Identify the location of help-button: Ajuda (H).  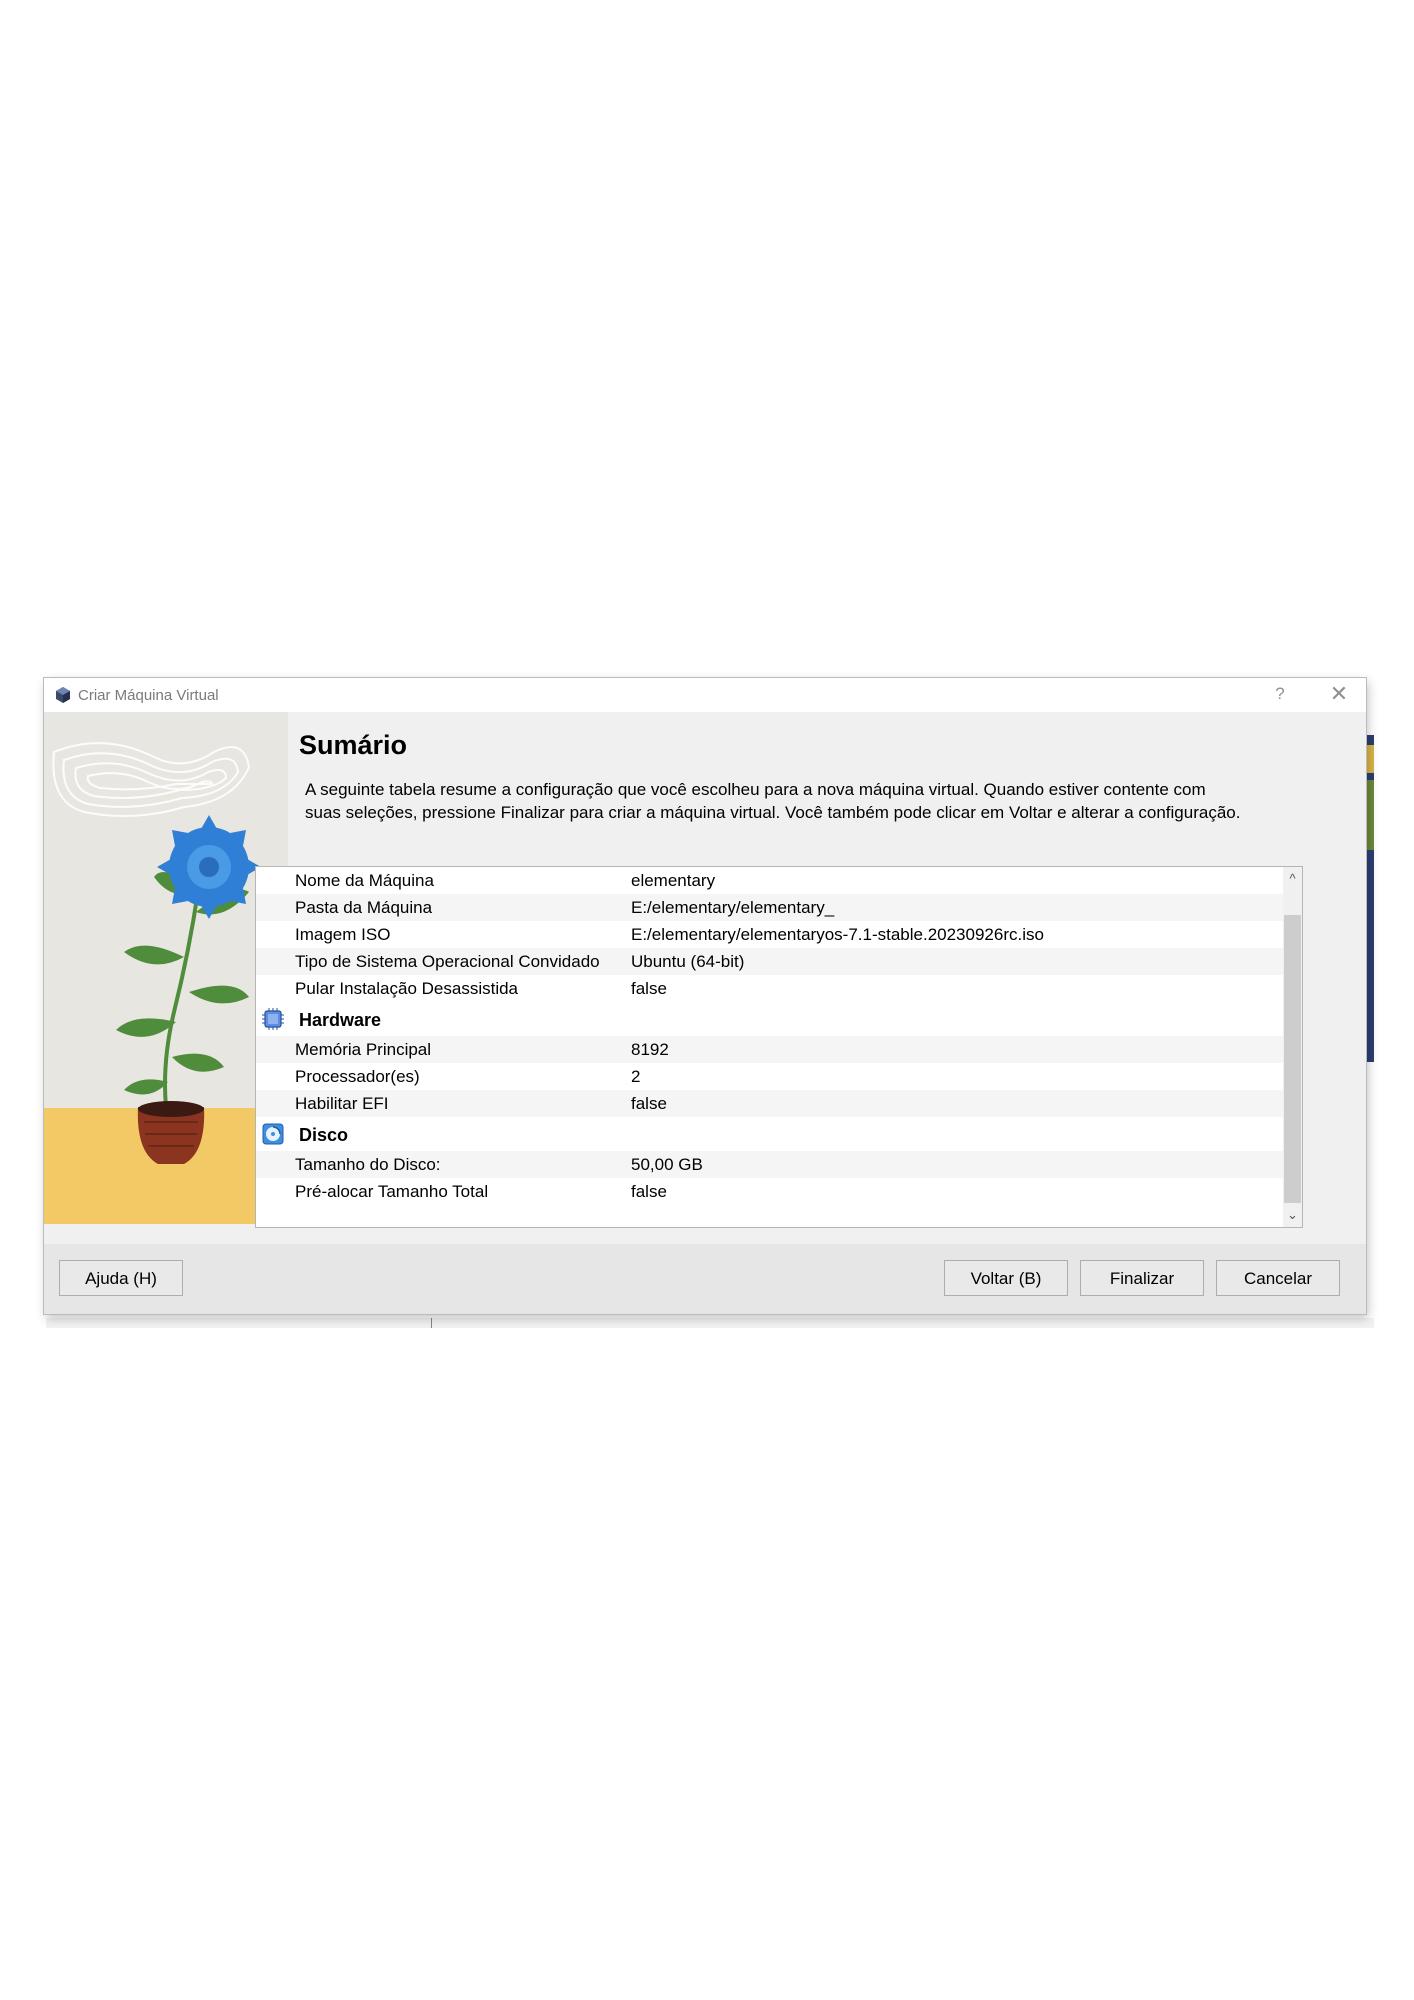
(121, 1278).